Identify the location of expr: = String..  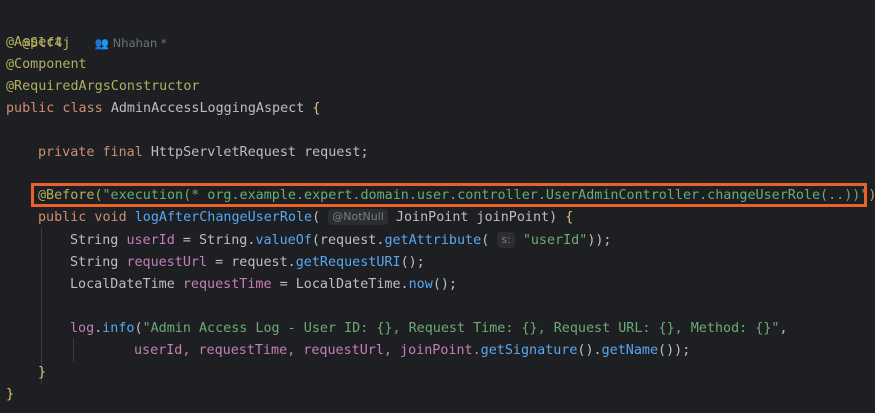
(219, 240).